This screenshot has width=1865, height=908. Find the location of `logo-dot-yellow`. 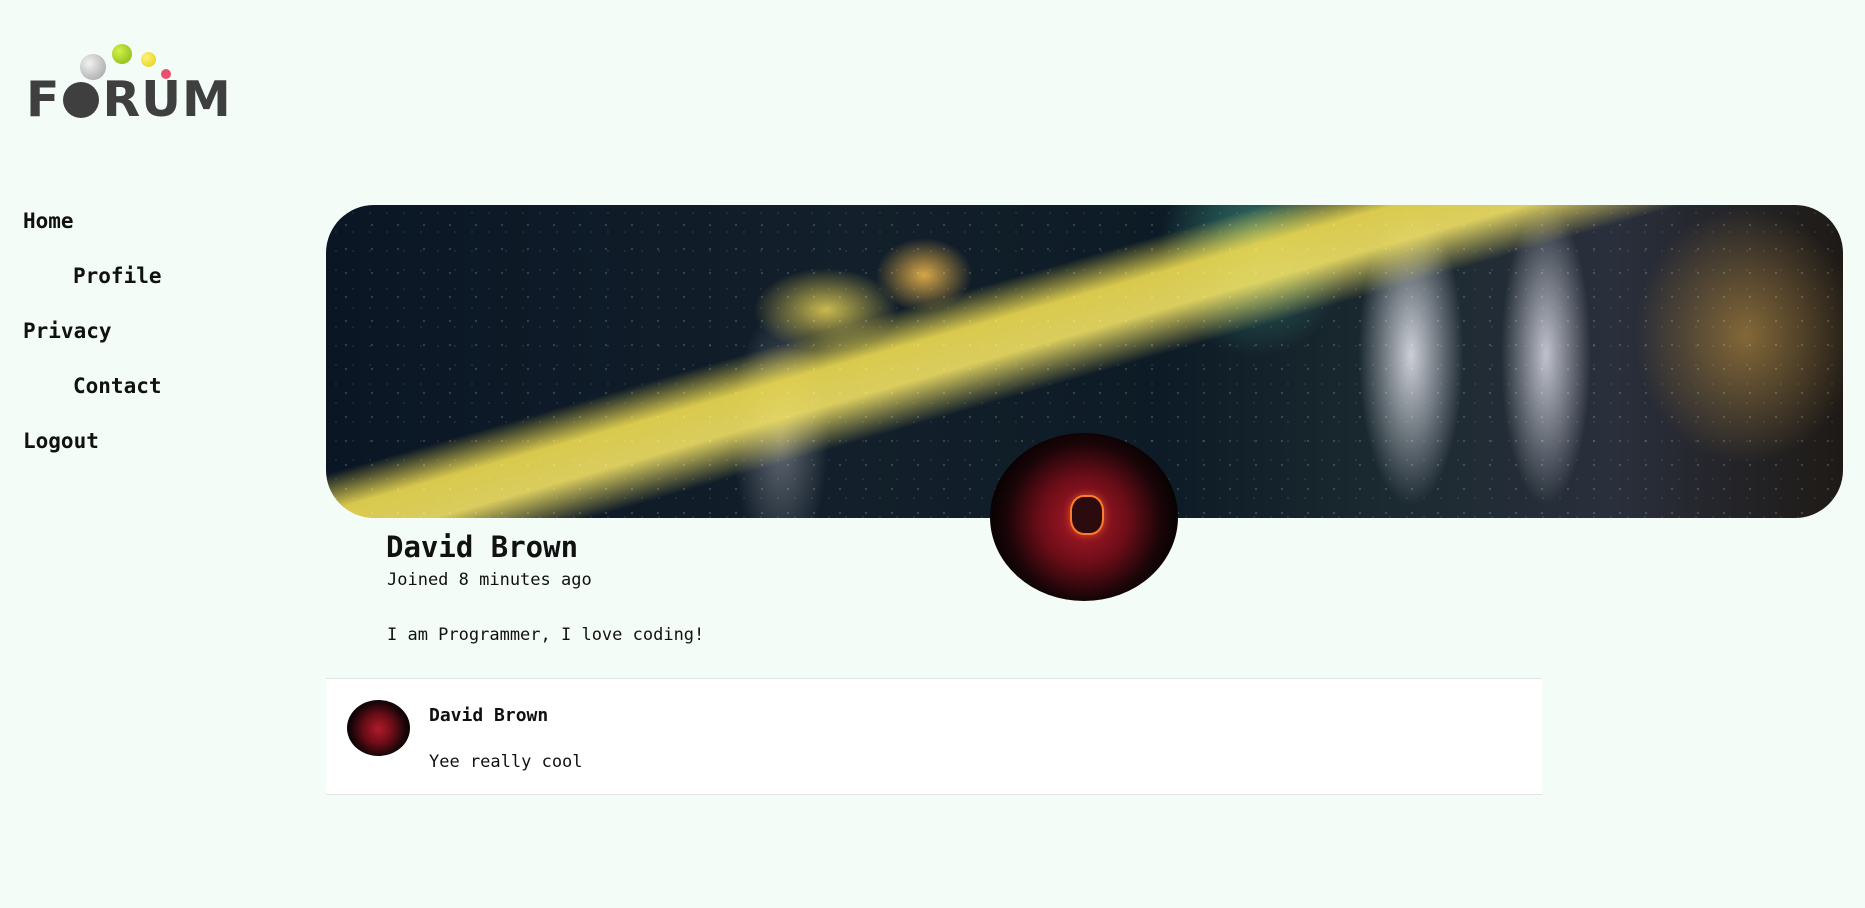

logo-dot-yellow is located at coordinates (148, 59).